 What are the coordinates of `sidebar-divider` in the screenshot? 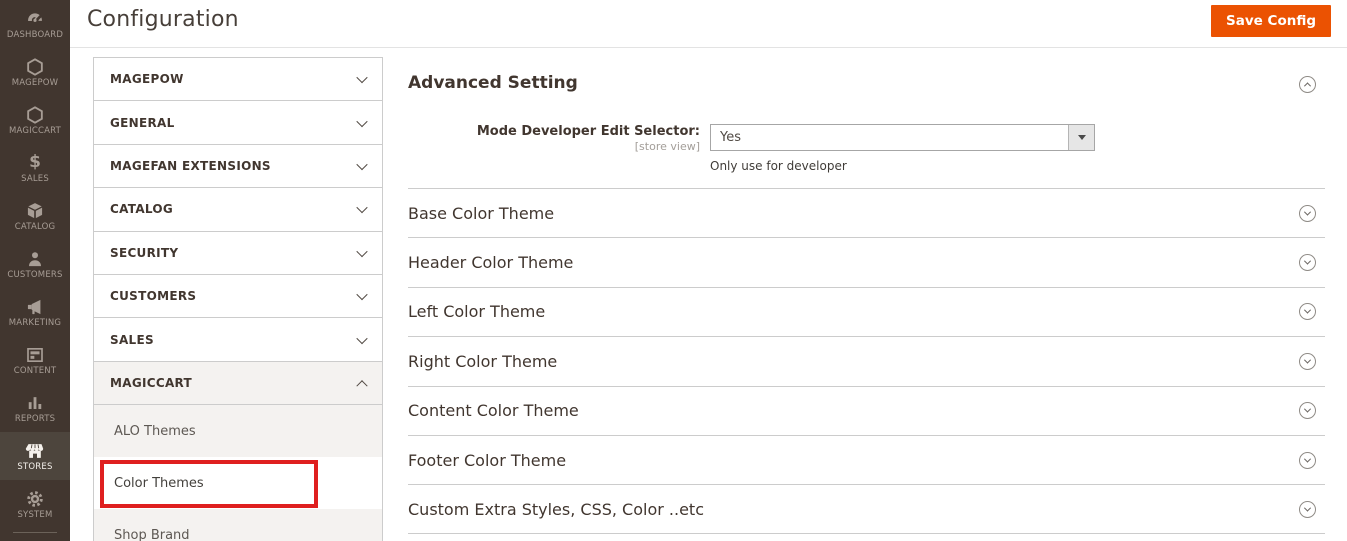 It's located at (35, 532).